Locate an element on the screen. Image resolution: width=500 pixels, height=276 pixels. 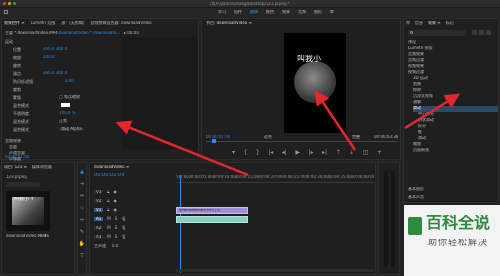
arrow-to-video is located at coordinates (335, 120).